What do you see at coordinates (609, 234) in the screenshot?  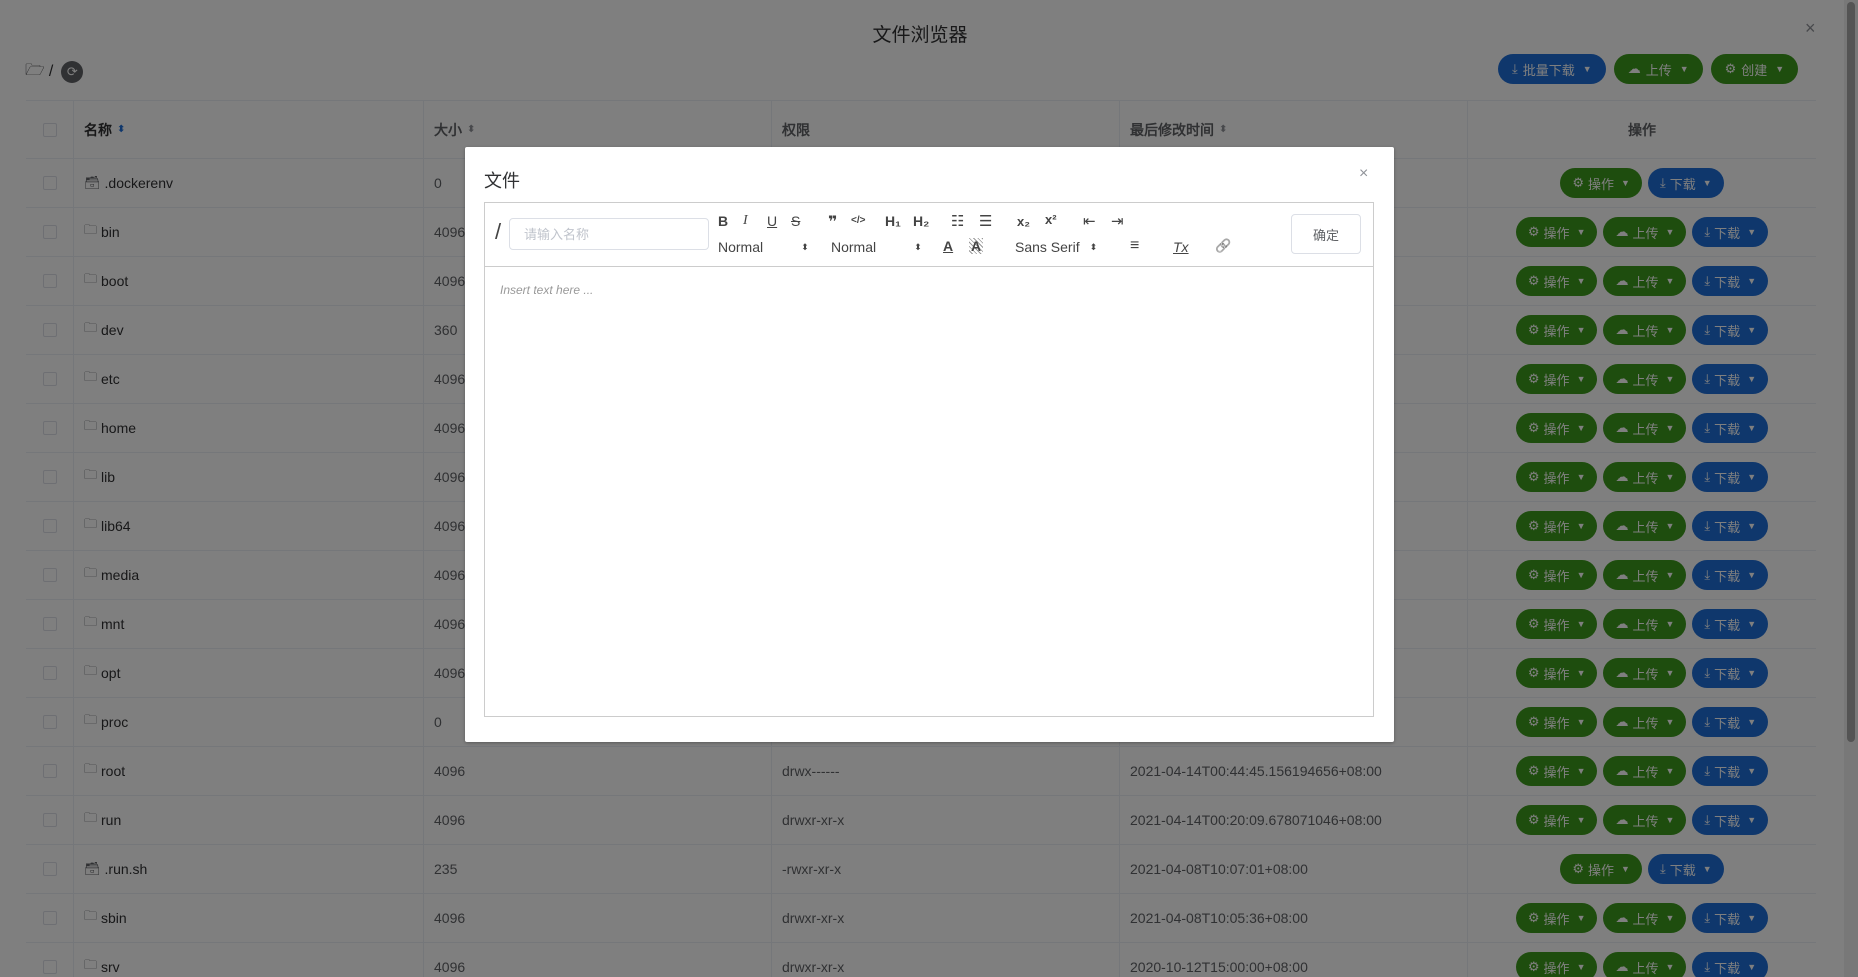 I see `file-name-input` at bounding box center [609, 234].